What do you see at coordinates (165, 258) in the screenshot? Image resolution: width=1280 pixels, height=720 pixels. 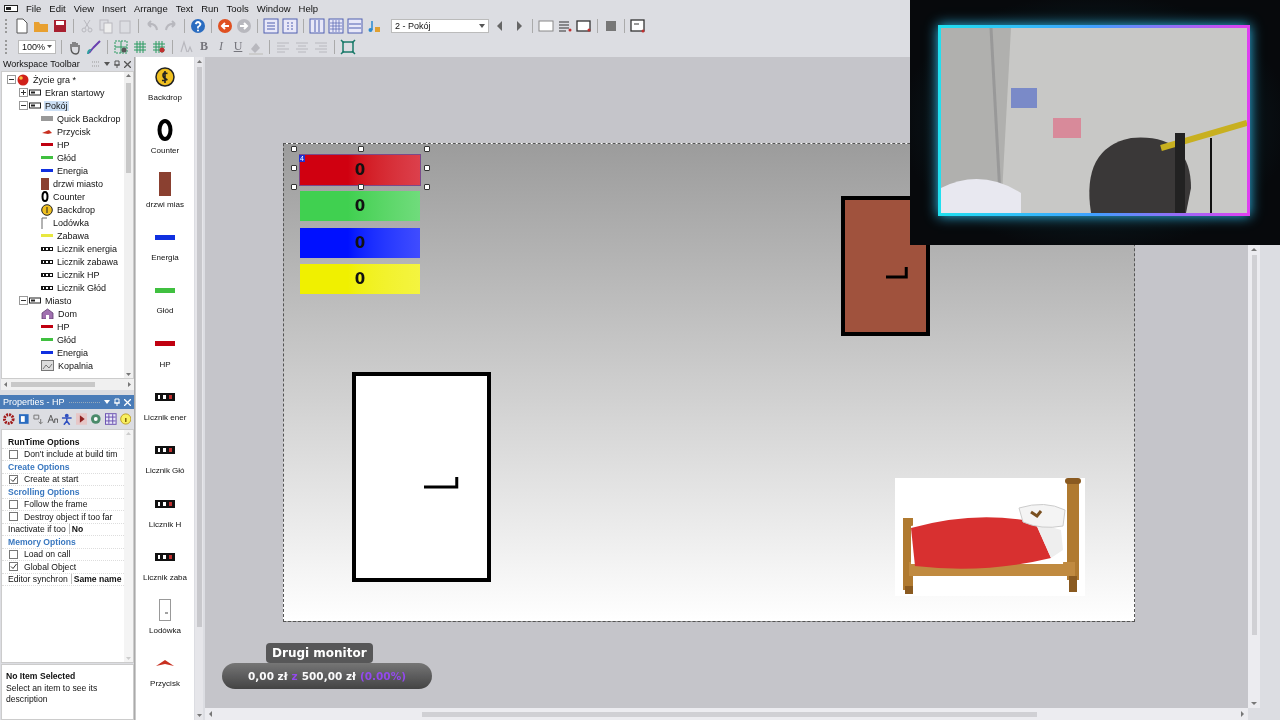 I see `object-label: Energia` at bounding box center [165, 258].